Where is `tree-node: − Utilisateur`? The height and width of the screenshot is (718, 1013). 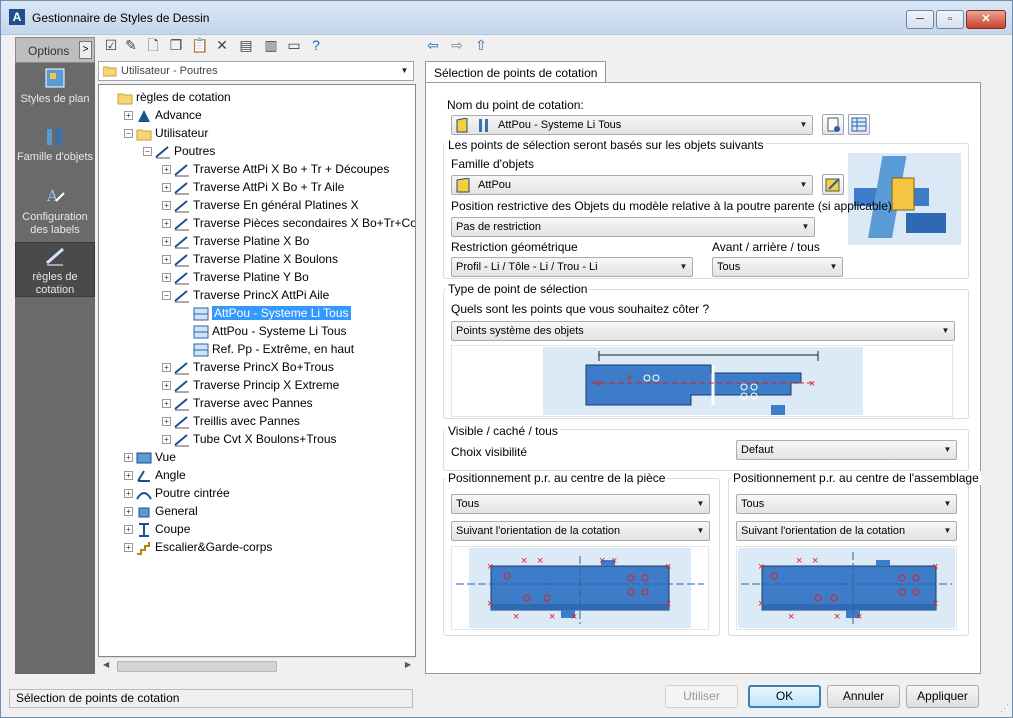 tree-node: − Utilisateur is located at coordinates (166, 133).